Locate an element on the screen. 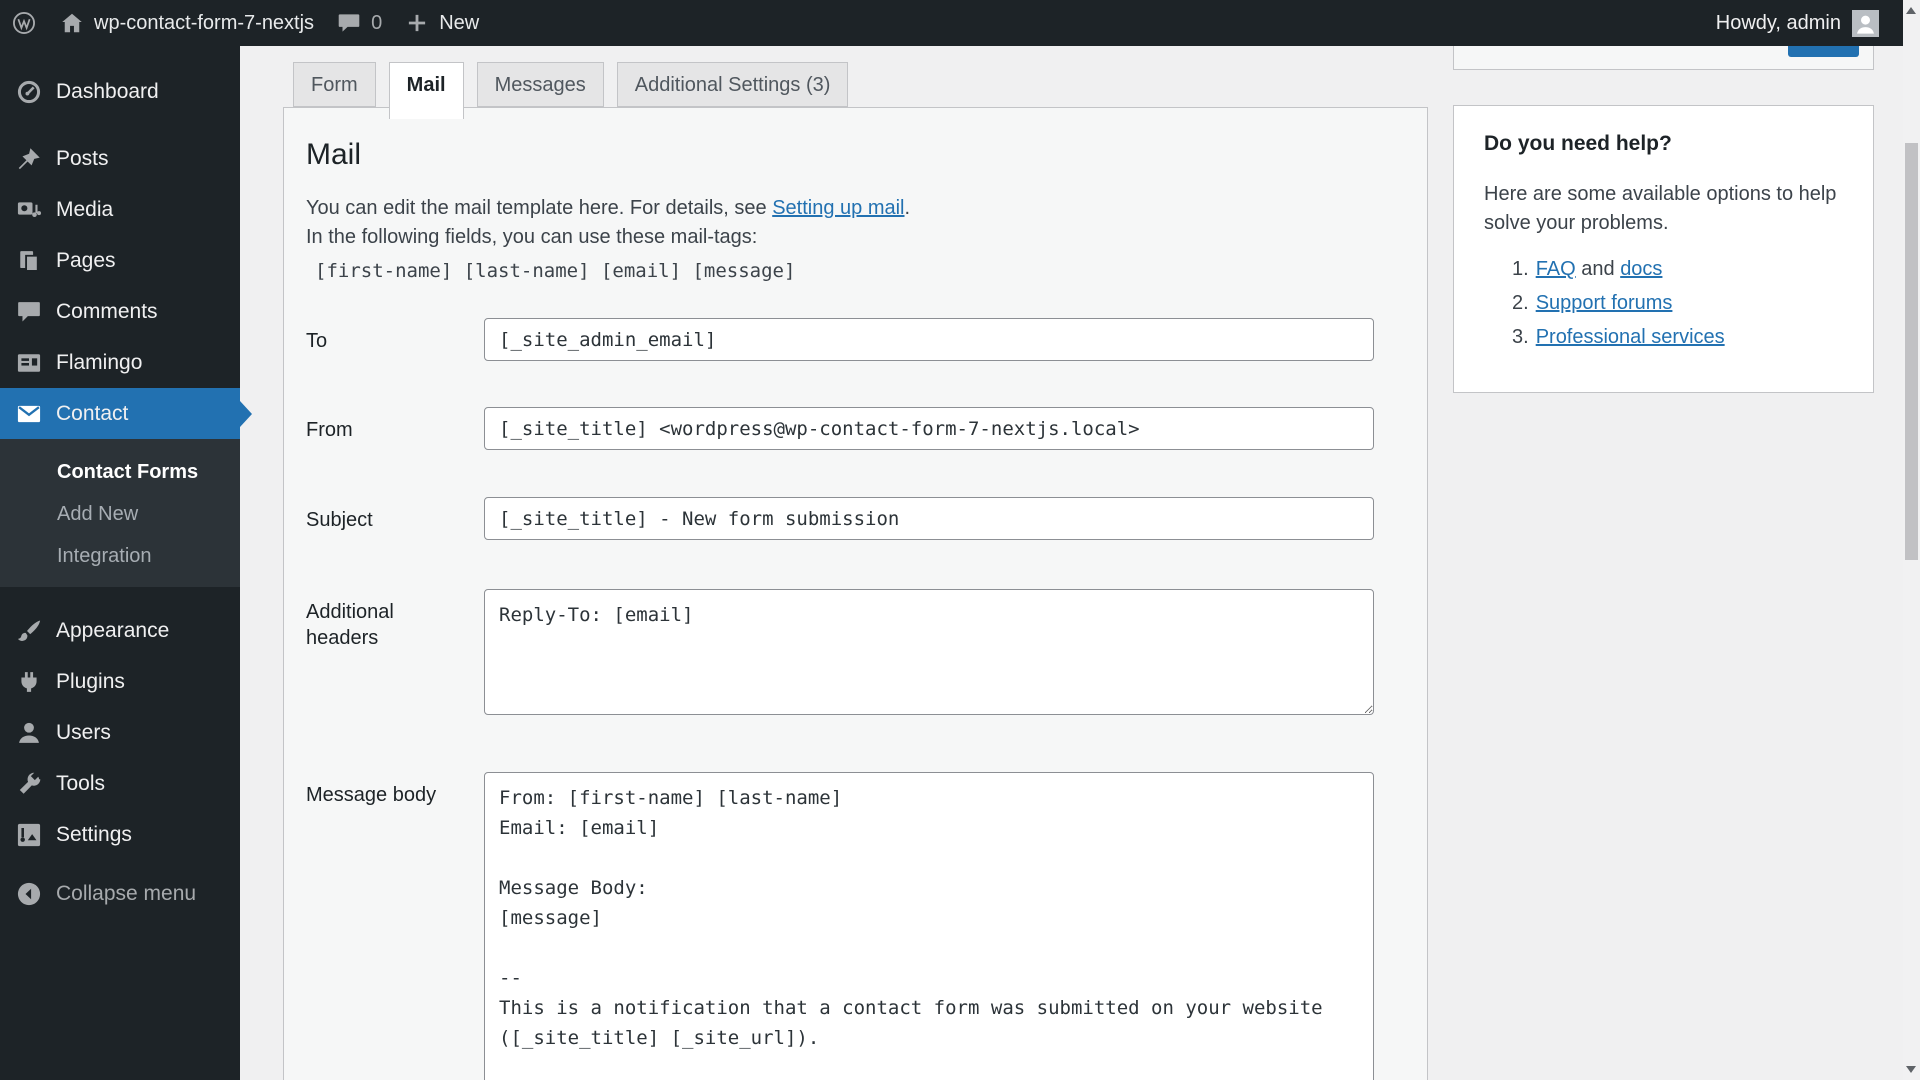 This screenshot has width=1920, height=1080. sidebar-item-users: Users is located at coordinates (120, 732).